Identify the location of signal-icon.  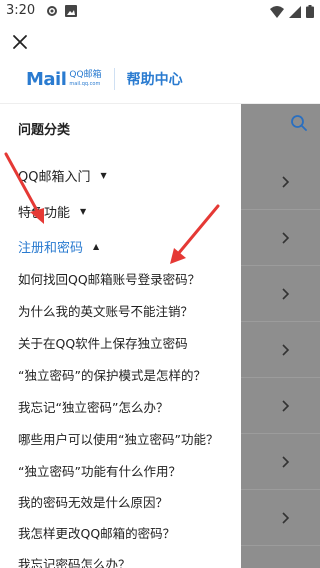
(295, 11).